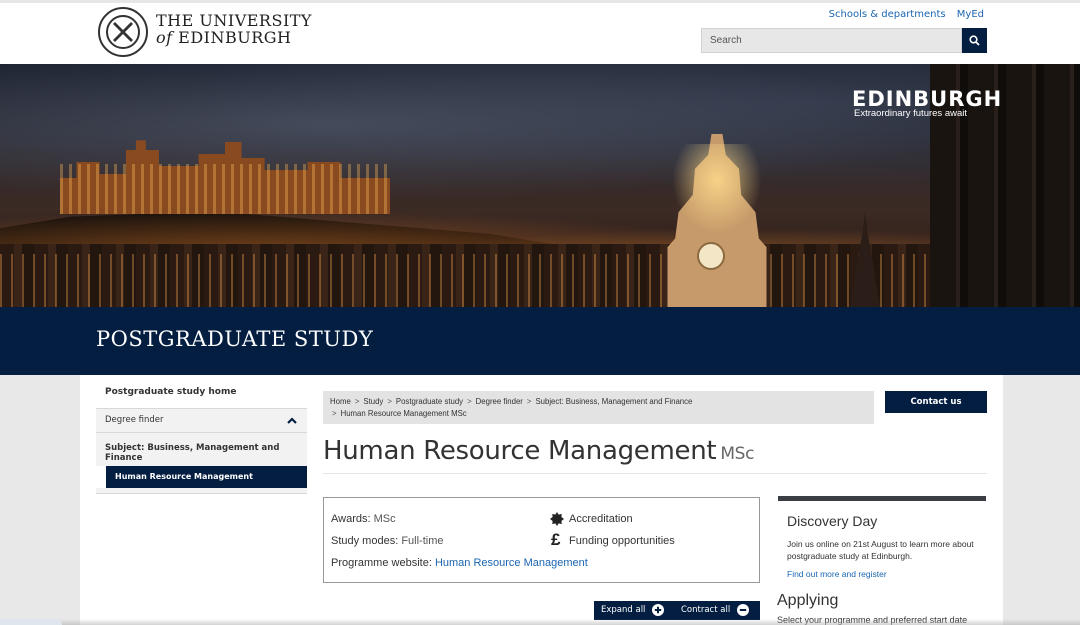 The width and height of the screenshot is (1080, 625). I want to click on sidebar-item-postgraduate-home: Postgraduate study home, so click(201, 392).